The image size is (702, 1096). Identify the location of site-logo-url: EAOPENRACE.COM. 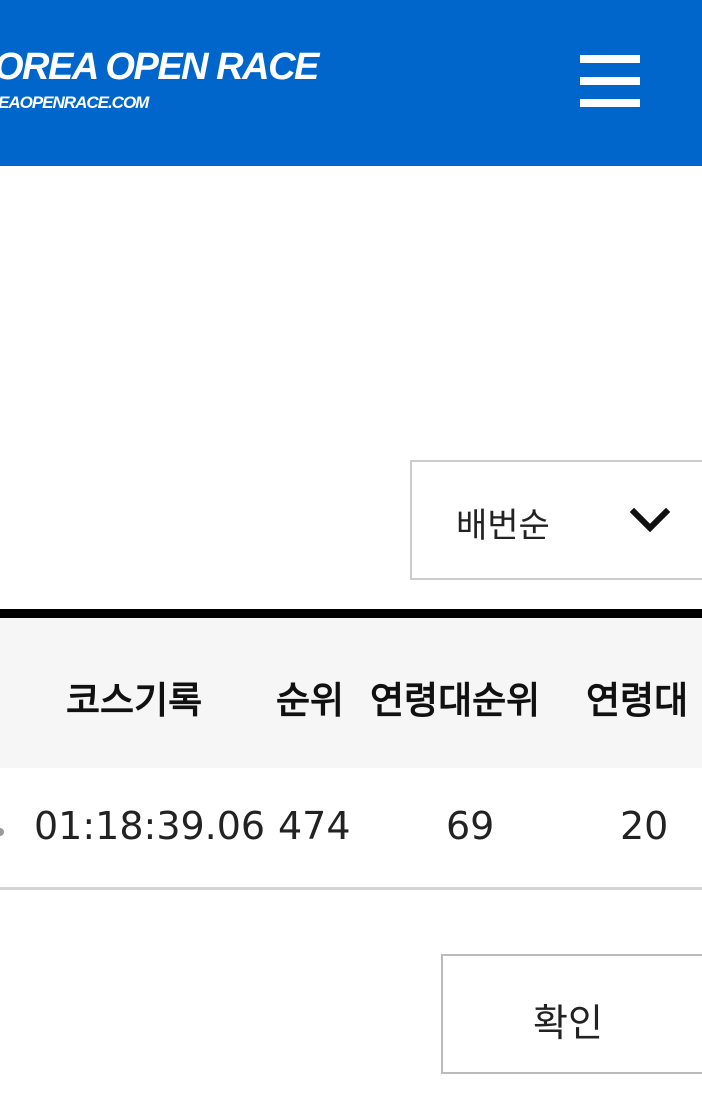
(74, 103).